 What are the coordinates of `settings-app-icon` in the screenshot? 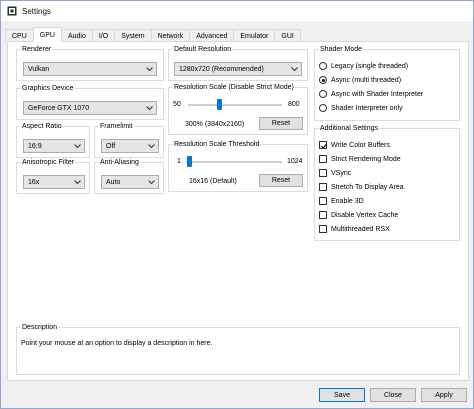 It's located at (12, 11).